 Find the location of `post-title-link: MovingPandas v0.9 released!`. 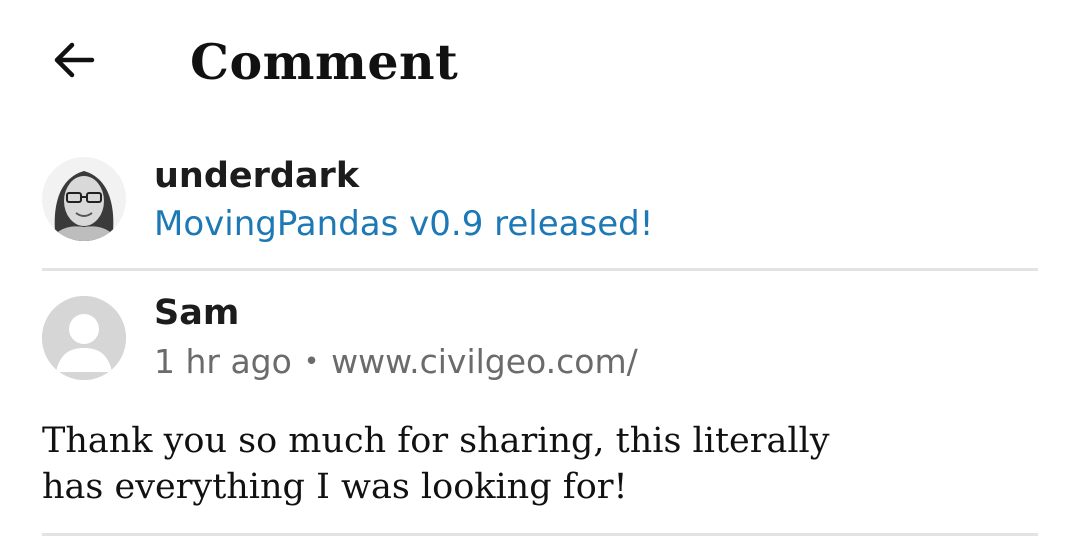

post-title-link: MovingPandas v0.9 released! is located at coordinates (403, 224).